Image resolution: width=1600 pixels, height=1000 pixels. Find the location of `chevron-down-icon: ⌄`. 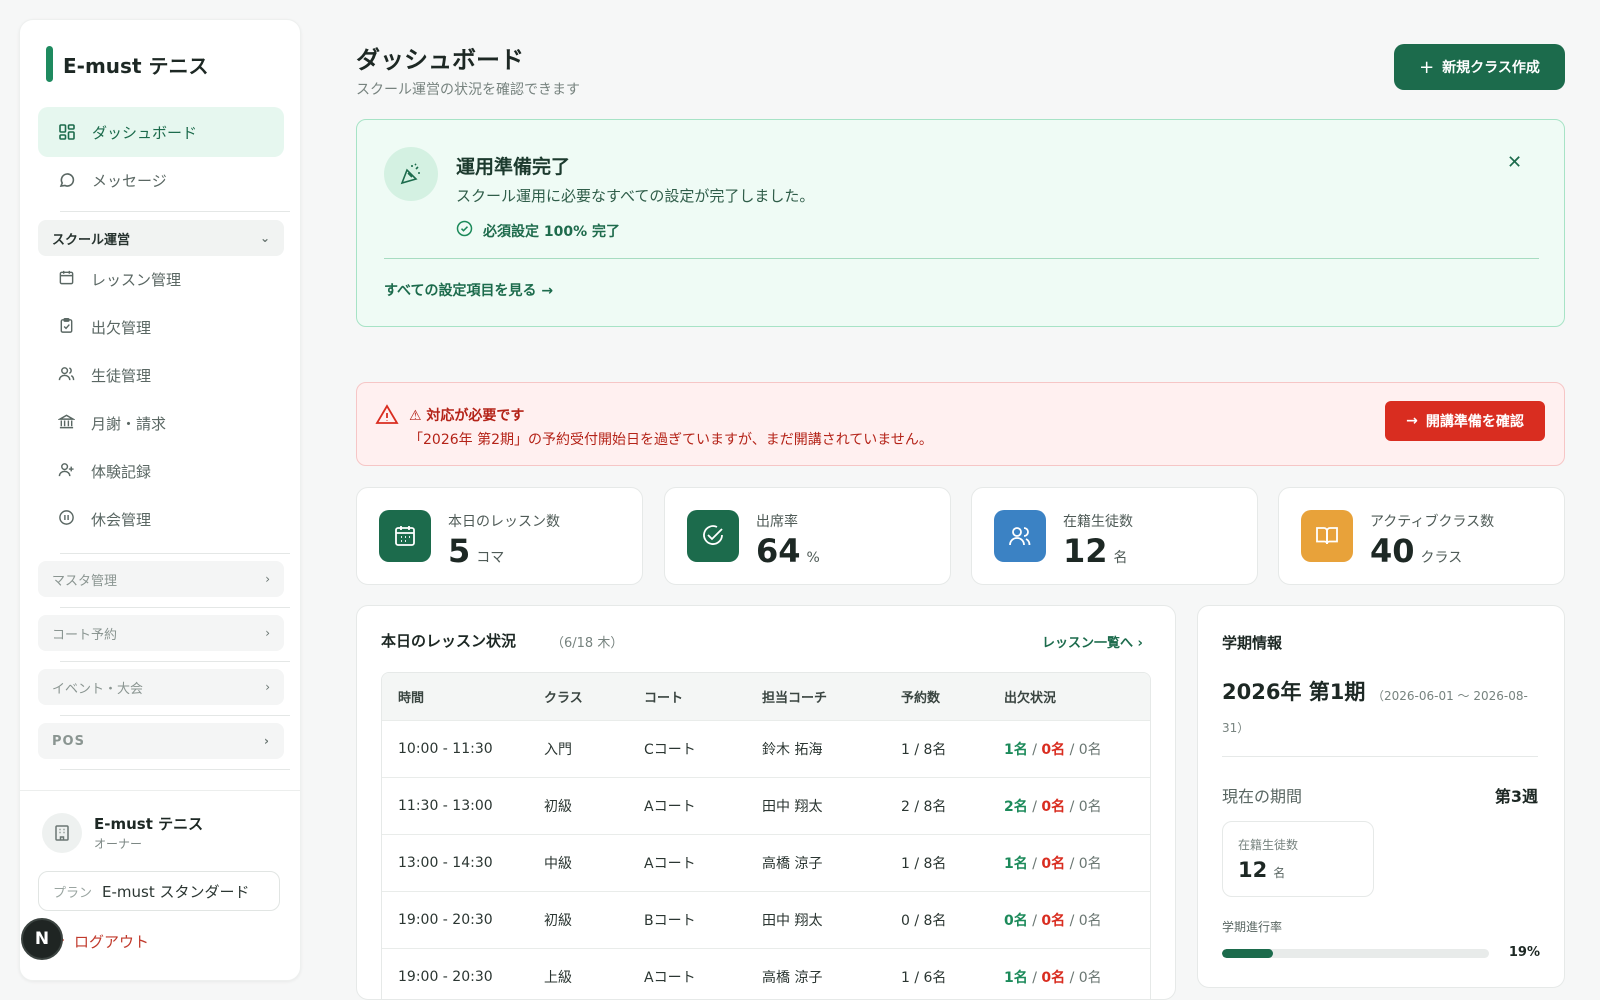

chevron-down-icon: ⌄ is located at coordinates (264, 238).